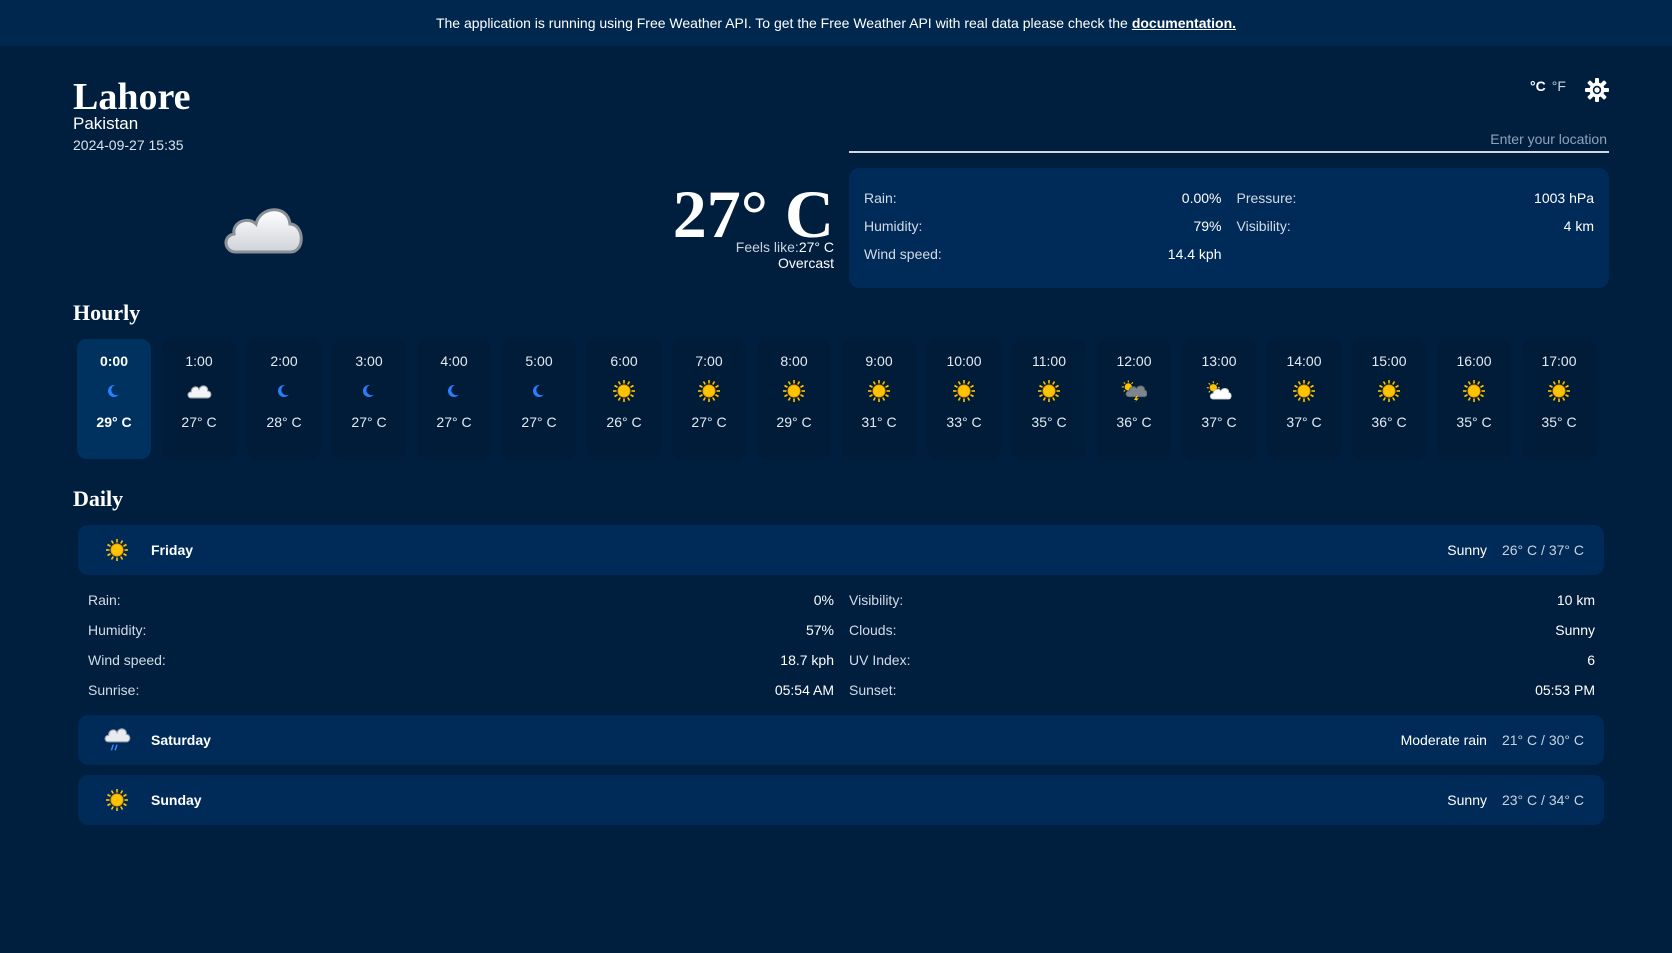 Image resolution: width=1672 pixels, height=953 pixels. Describe the element at coordinates (461, 660) in the screenshot. I see `detail-wind-speed: Wind speed: 18.7 kph` at that location.